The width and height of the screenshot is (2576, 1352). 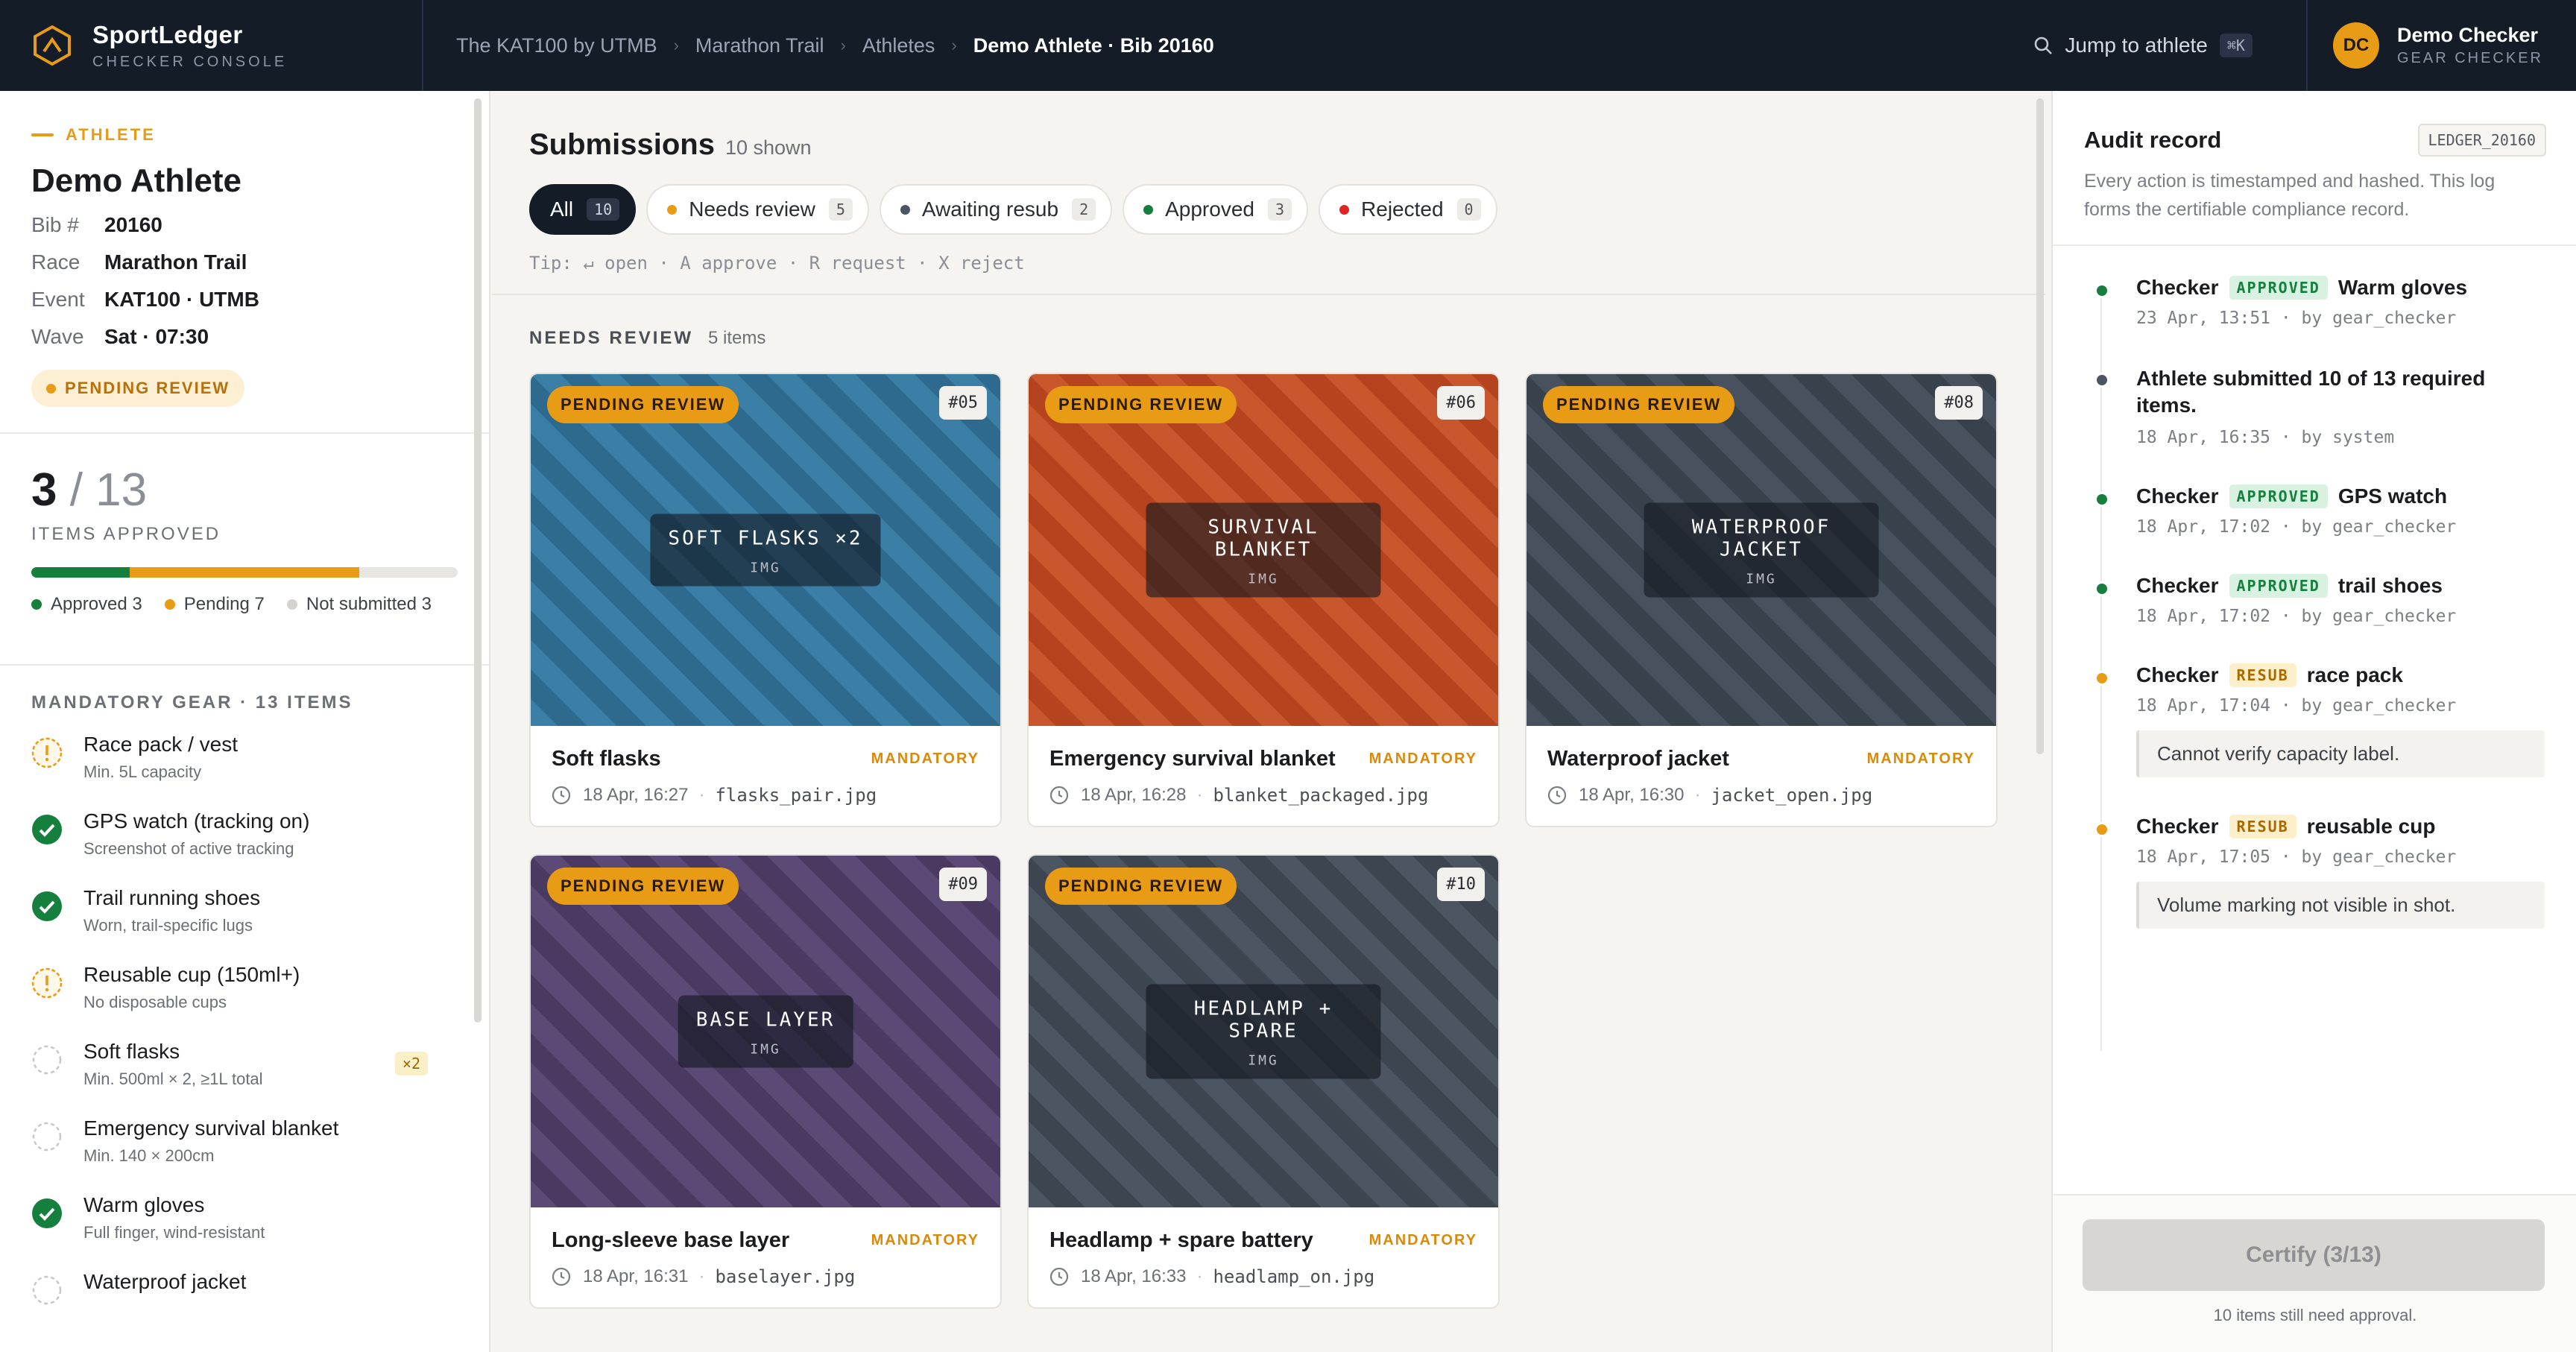 I want to click on legend-not-submitted: Not submitted 3, so click(x=359, y=604).